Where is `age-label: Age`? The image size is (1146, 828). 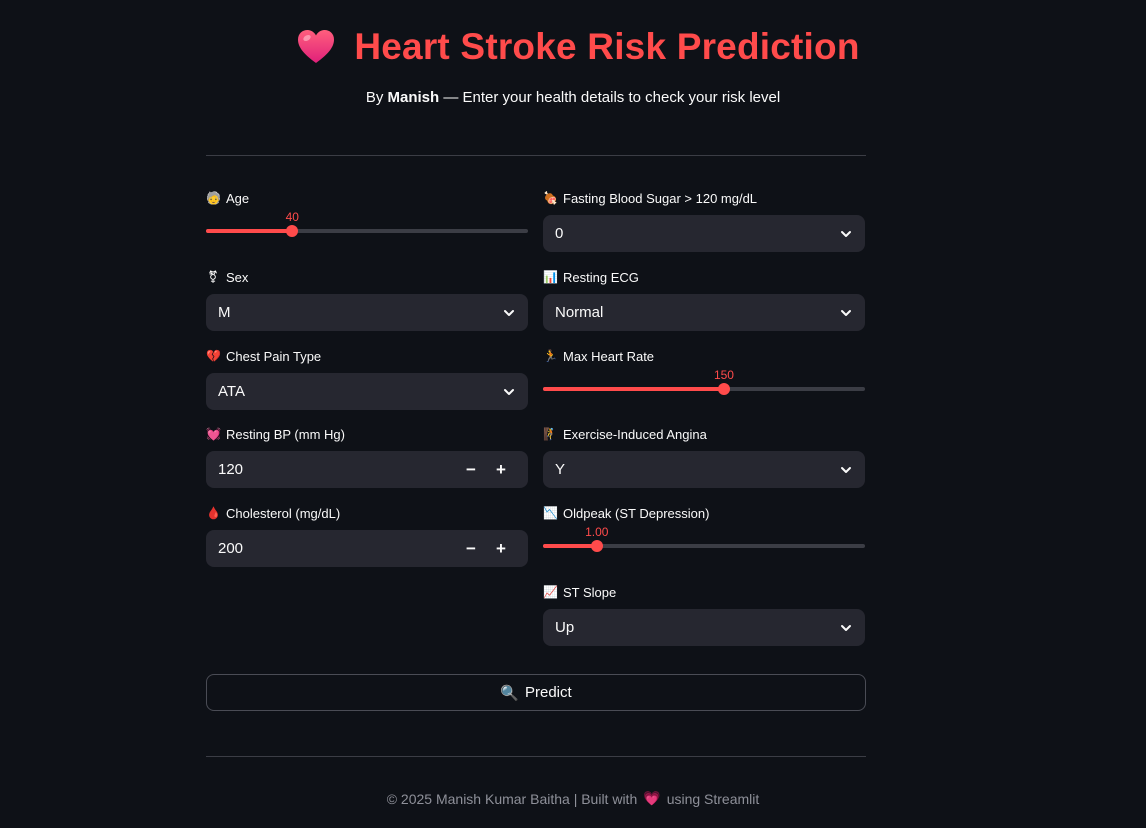
age-label: Age is located at coordinates (238, 198).